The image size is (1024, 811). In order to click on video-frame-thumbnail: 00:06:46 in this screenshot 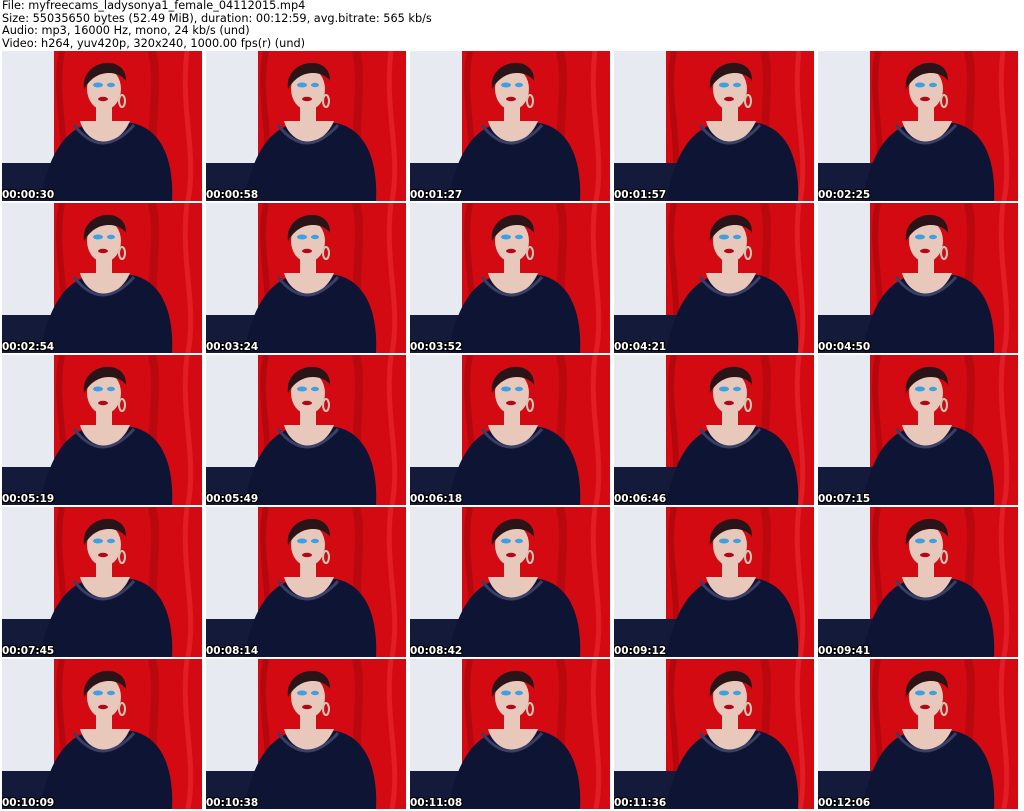, I will do `click(714, 430)`.